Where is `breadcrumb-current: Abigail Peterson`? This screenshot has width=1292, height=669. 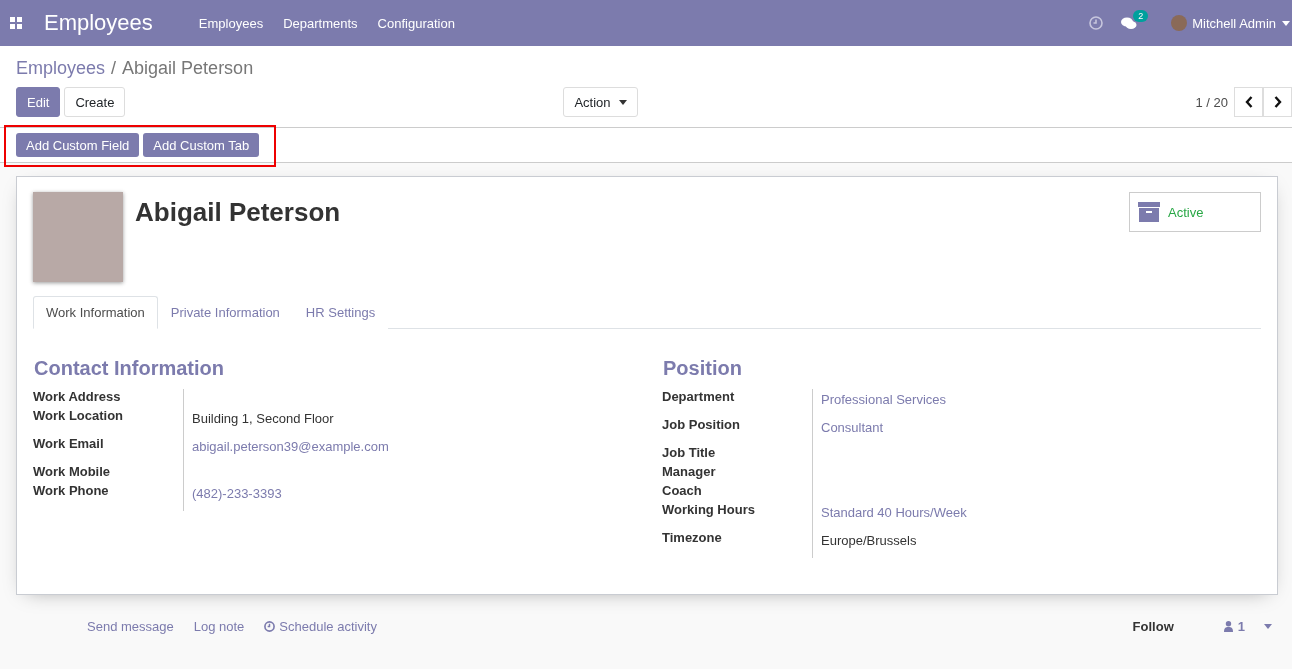 breadcrumb-current: Abigail Peterson is located at coordinates (188, 68).